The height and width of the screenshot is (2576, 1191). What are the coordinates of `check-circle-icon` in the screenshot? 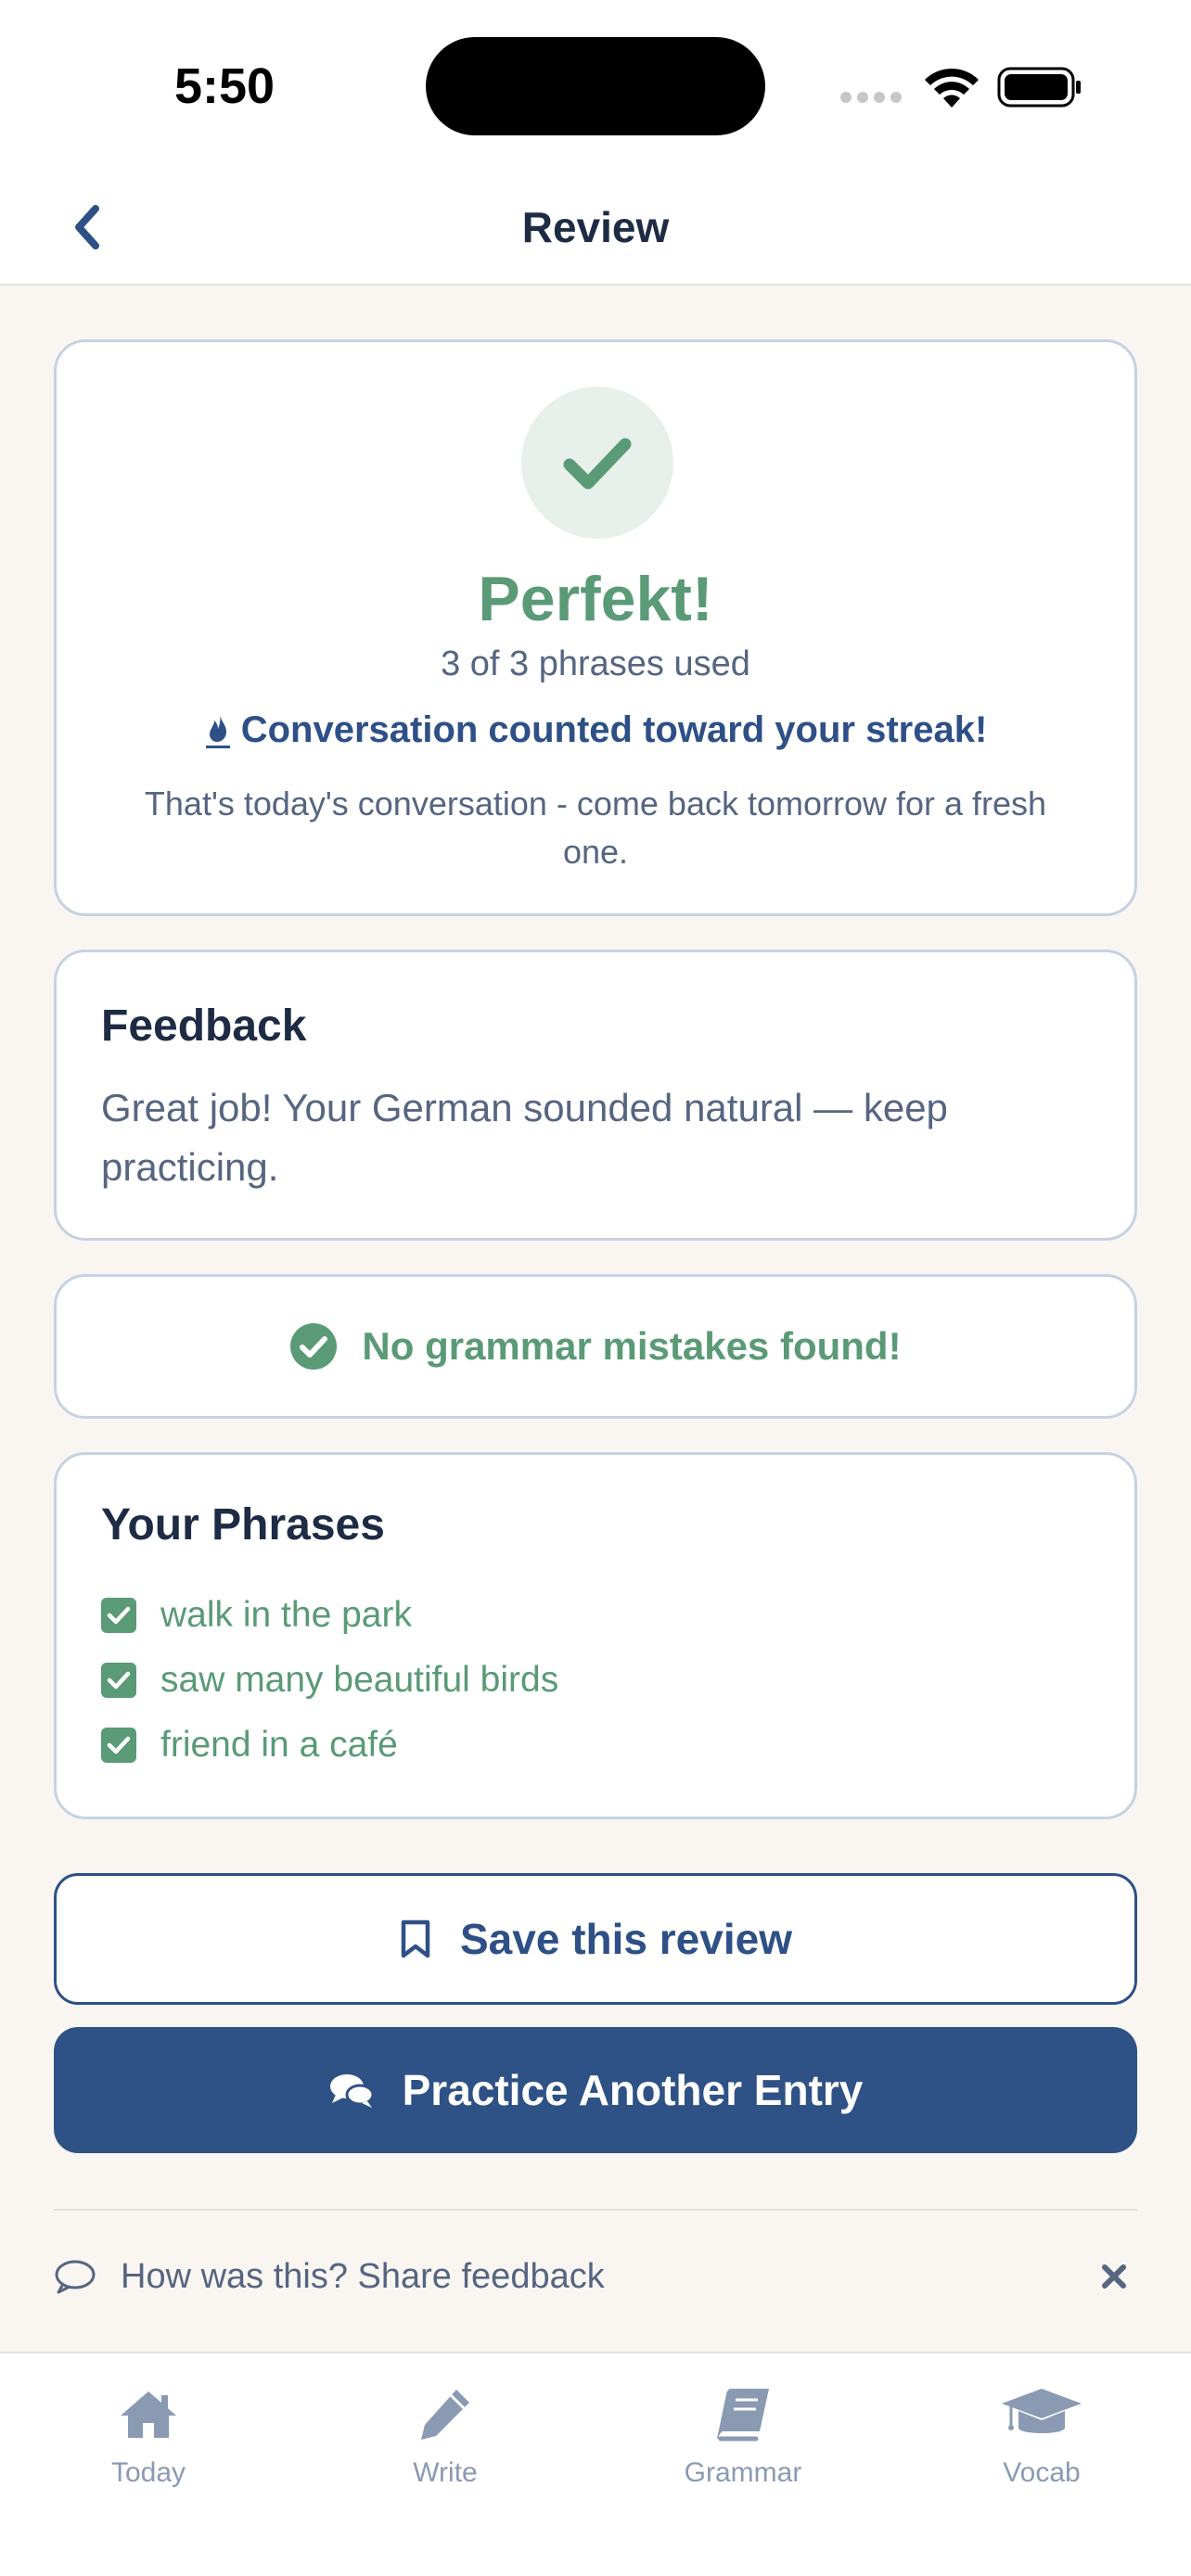 It's located at (314, 1346).